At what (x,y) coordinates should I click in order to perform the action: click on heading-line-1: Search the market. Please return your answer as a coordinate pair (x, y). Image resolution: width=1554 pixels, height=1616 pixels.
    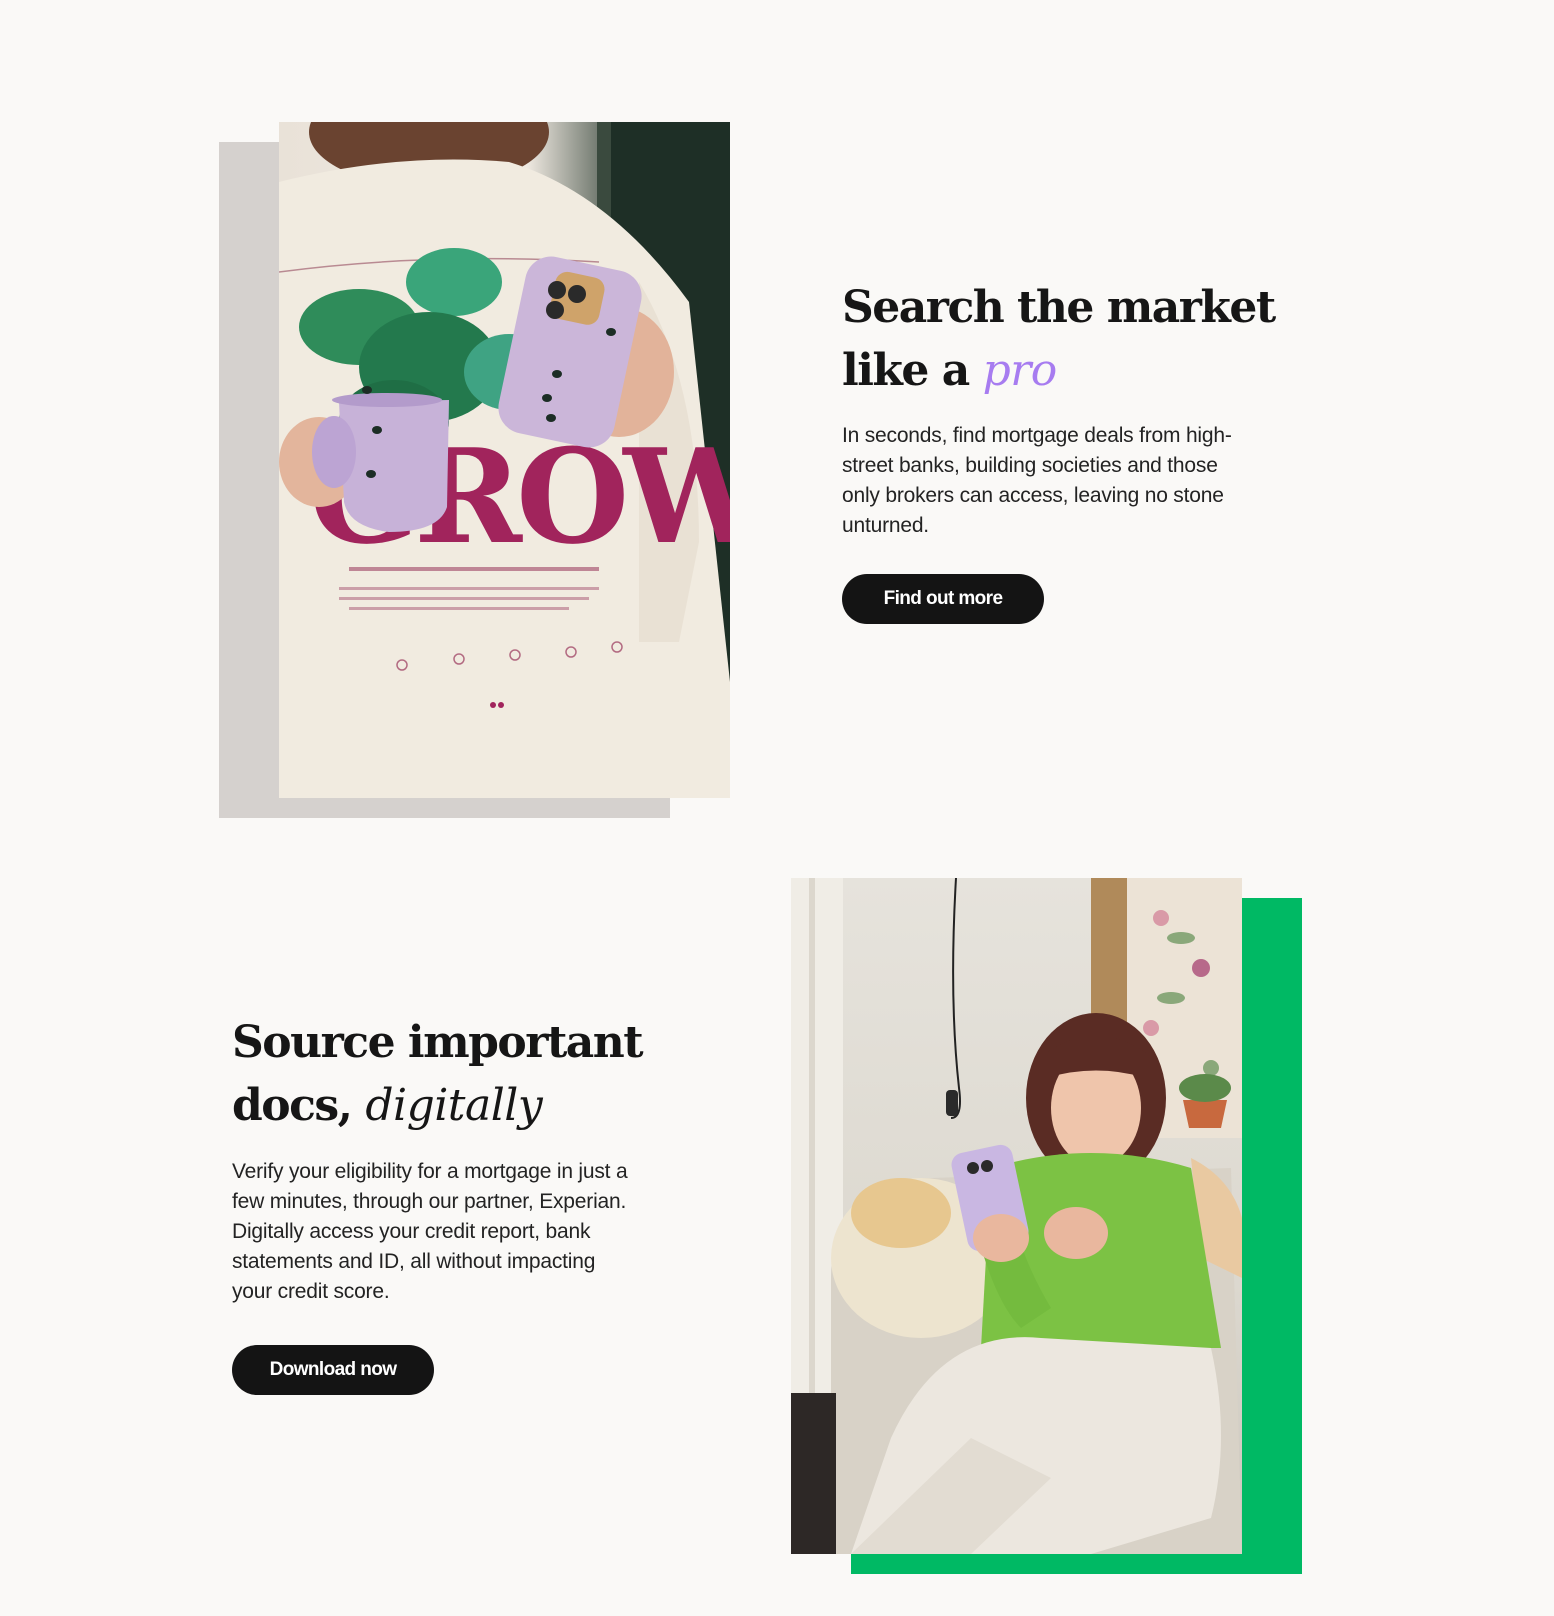
    Looking at the image, I should click on (1059, 307).